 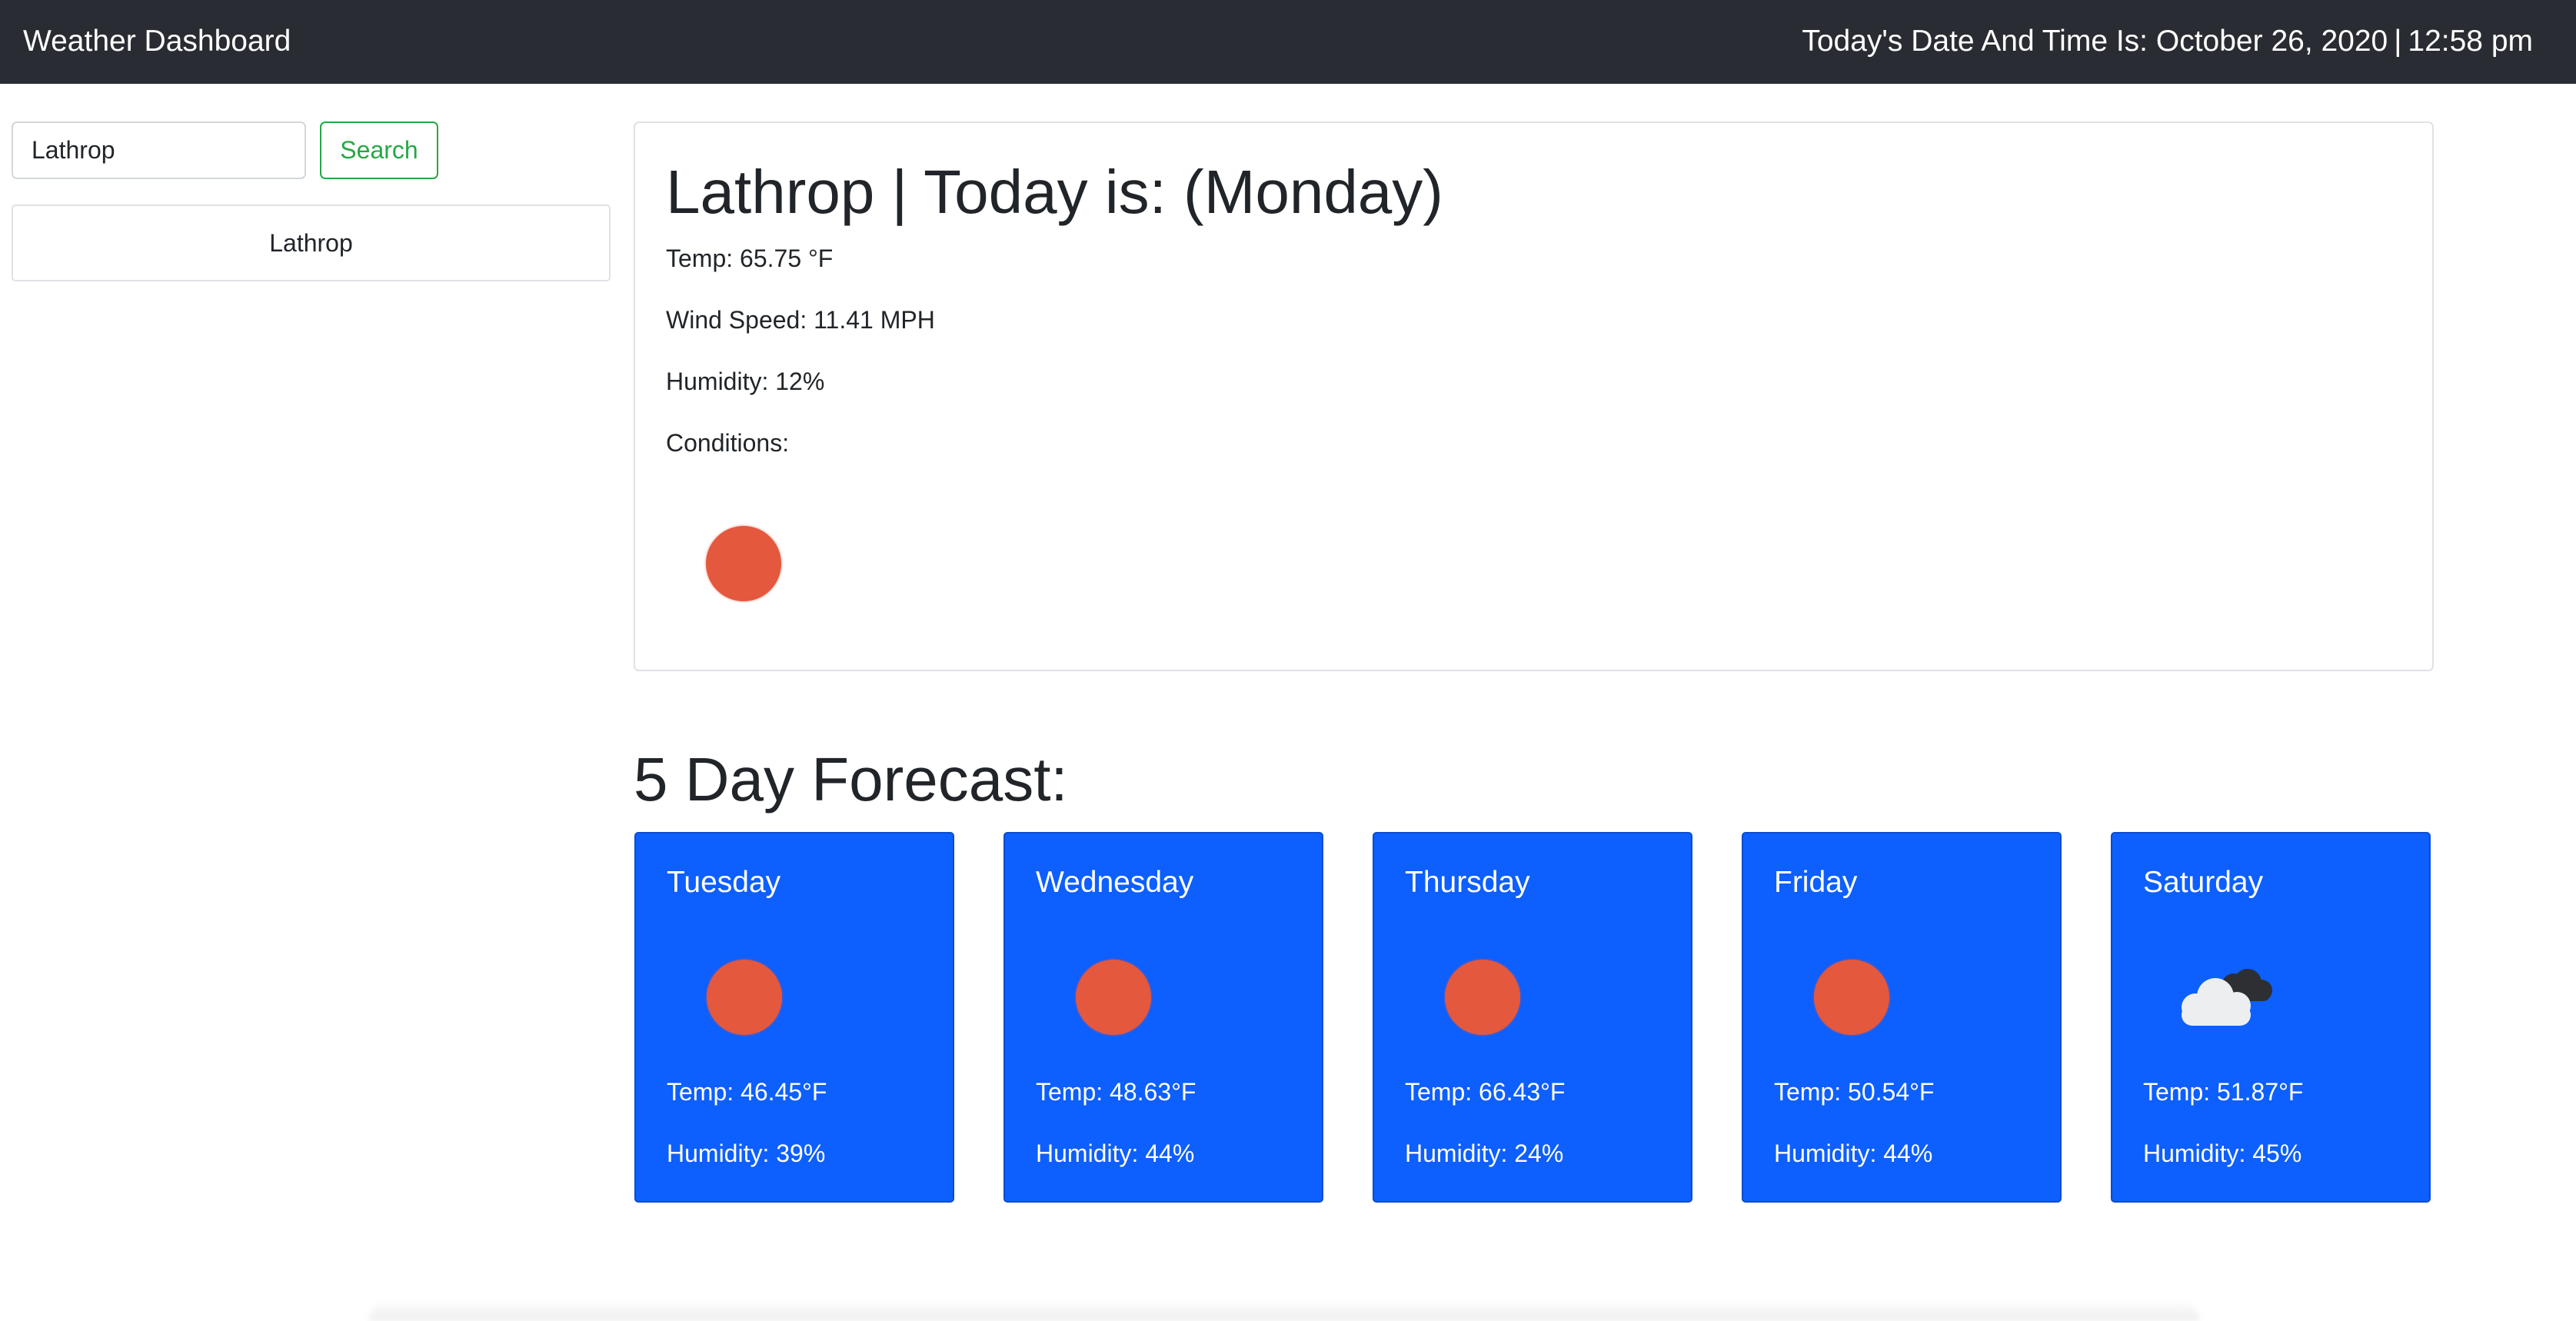 I want to click on forecast-card-thursday: Thursday Temp: 66.43°F Humidity: 24%, so click(x=1532, y=1017).